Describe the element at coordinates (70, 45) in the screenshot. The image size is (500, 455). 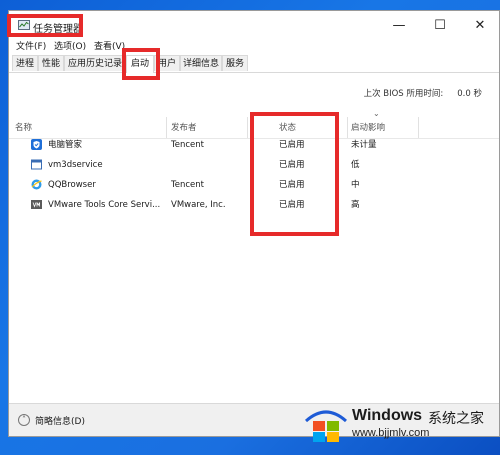
I see `menu-options: 选项(O)` at that location.